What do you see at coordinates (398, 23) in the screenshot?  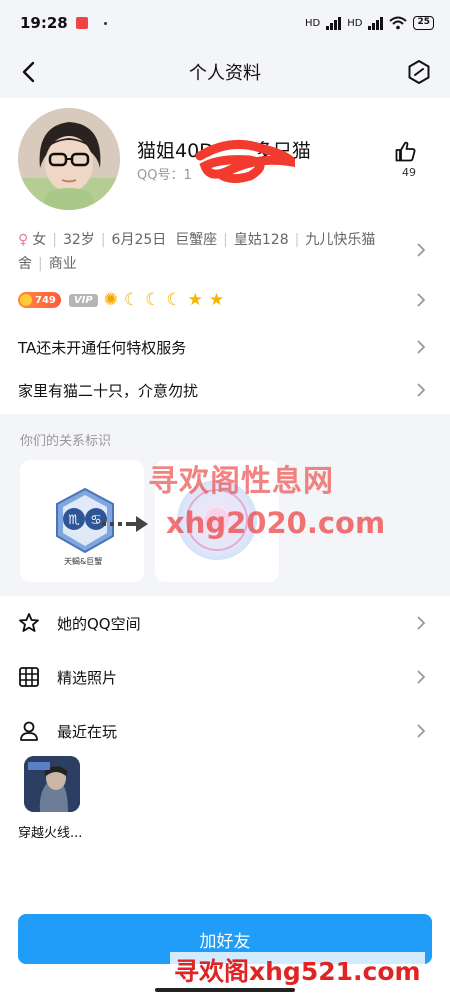 I see `wifi-icon` at bounding box center [398, 23].